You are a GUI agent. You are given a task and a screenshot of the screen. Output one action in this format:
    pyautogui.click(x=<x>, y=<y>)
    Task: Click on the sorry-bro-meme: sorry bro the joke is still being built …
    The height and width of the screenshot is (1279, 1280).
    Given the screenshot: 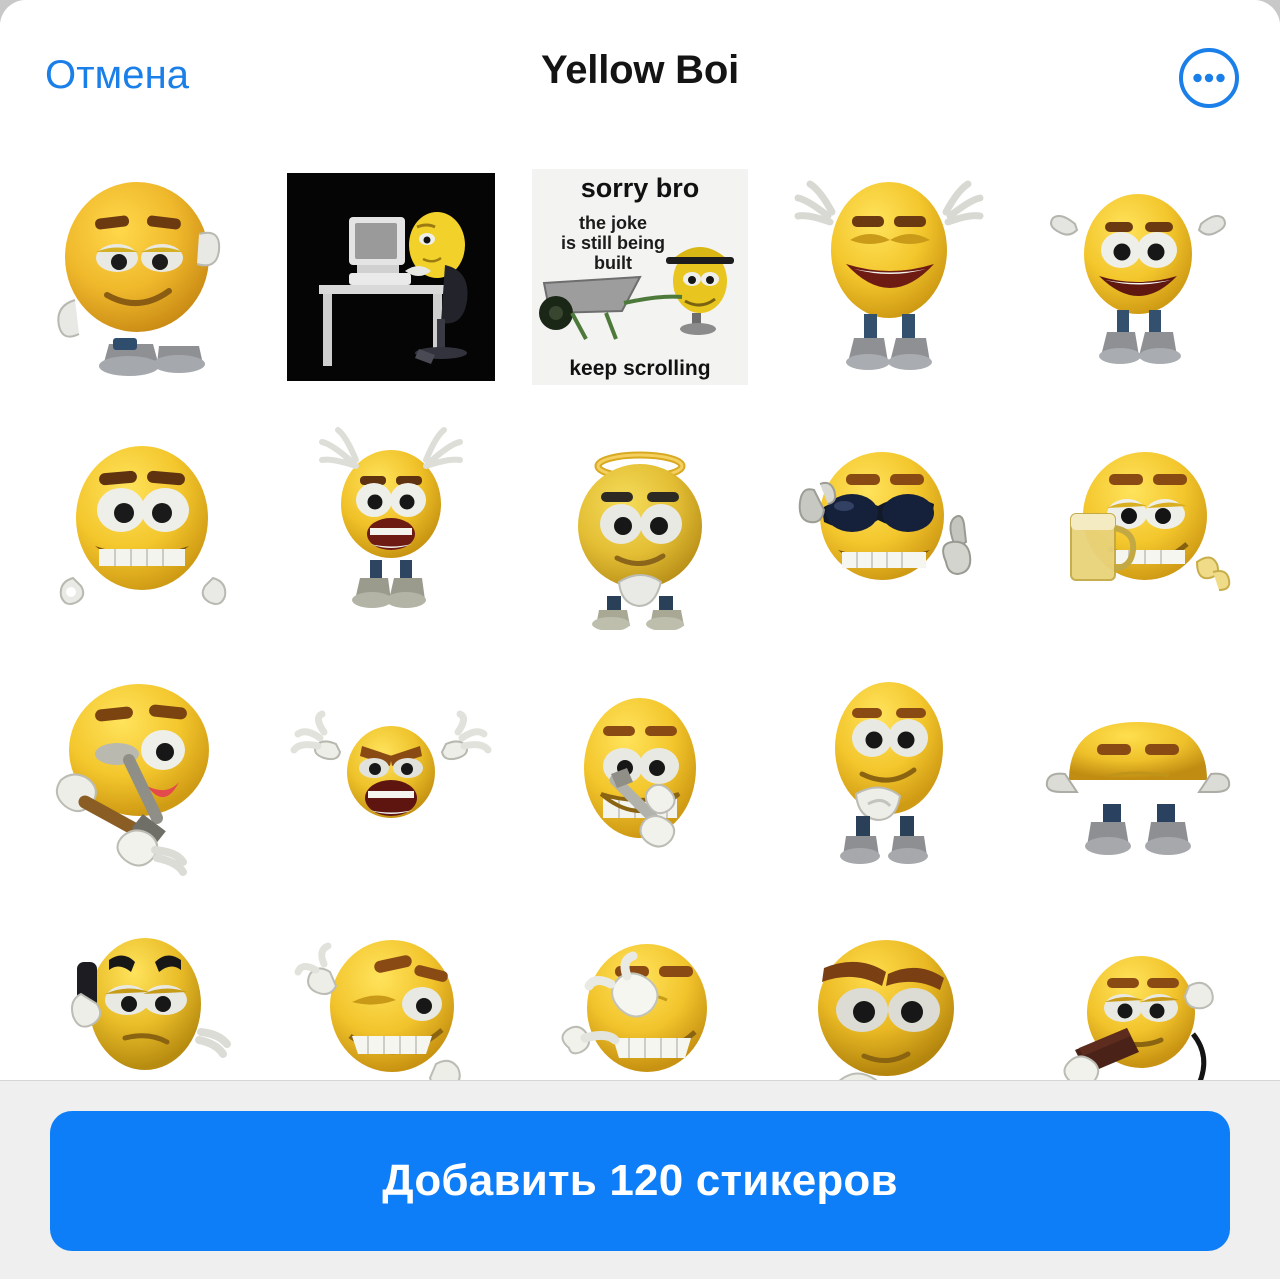 What is the action you would take?
    pyautogui.click(x=639, y=277)
    